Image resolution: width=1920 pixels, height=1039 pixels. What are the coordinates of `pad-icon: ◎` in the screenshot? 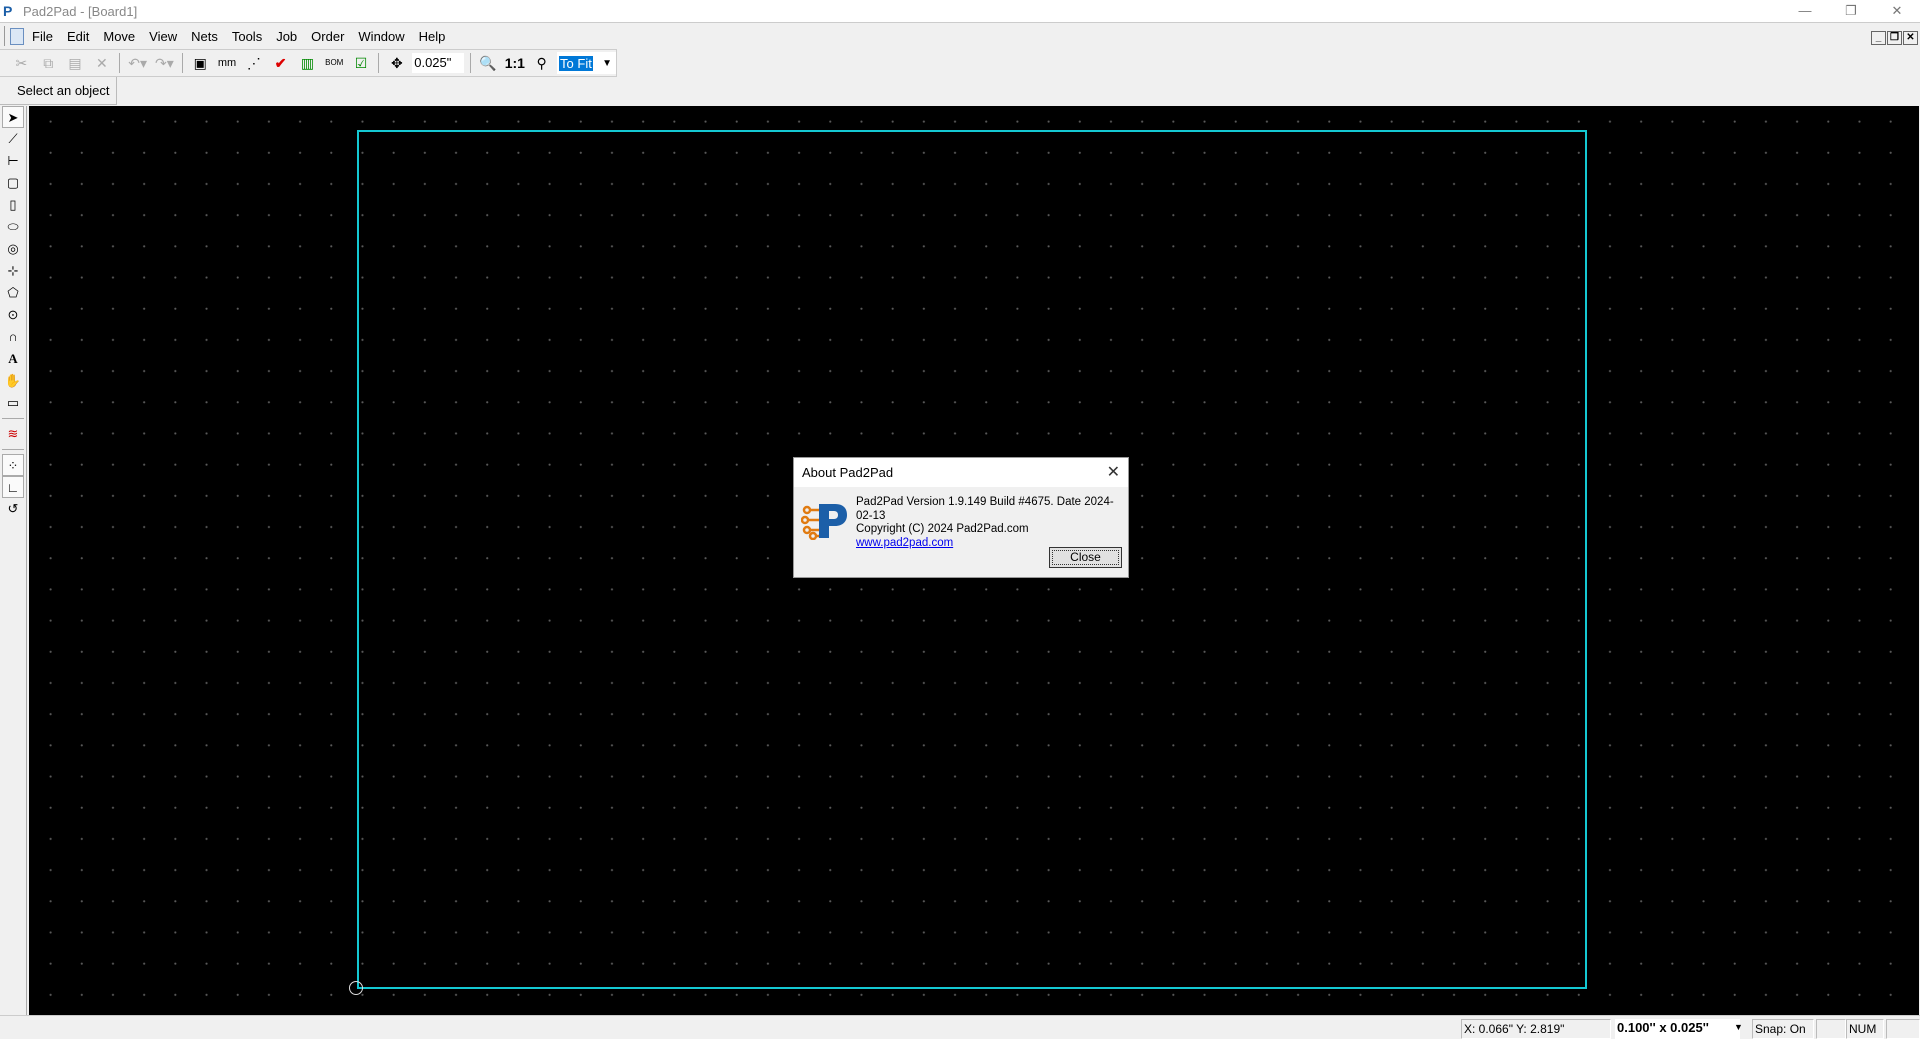 It's located at (13, 249).